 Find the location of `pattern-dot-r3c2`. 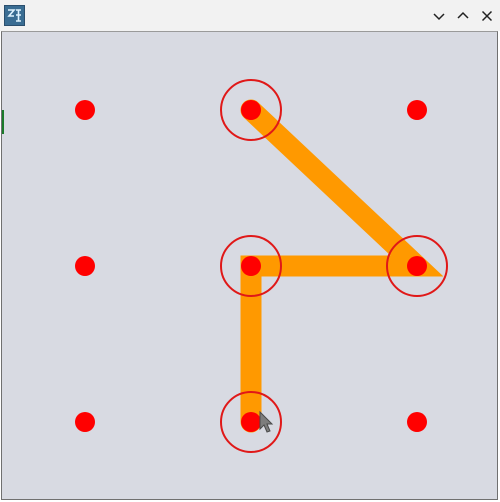

pattern-dot-r3c2 is located at coordinates (251, 422).